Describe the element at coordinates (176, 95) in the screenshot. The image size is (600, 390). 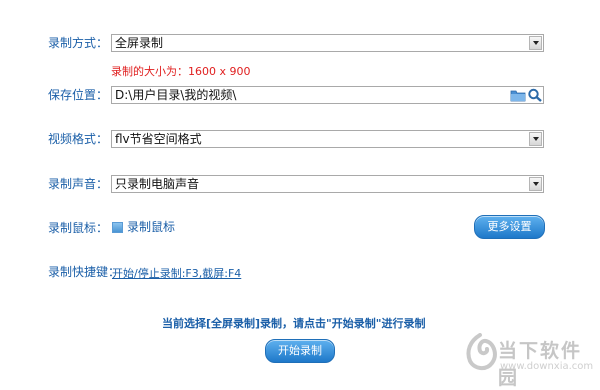
I see `save-location-value: D:\用户目录\我的视频\` at that location.